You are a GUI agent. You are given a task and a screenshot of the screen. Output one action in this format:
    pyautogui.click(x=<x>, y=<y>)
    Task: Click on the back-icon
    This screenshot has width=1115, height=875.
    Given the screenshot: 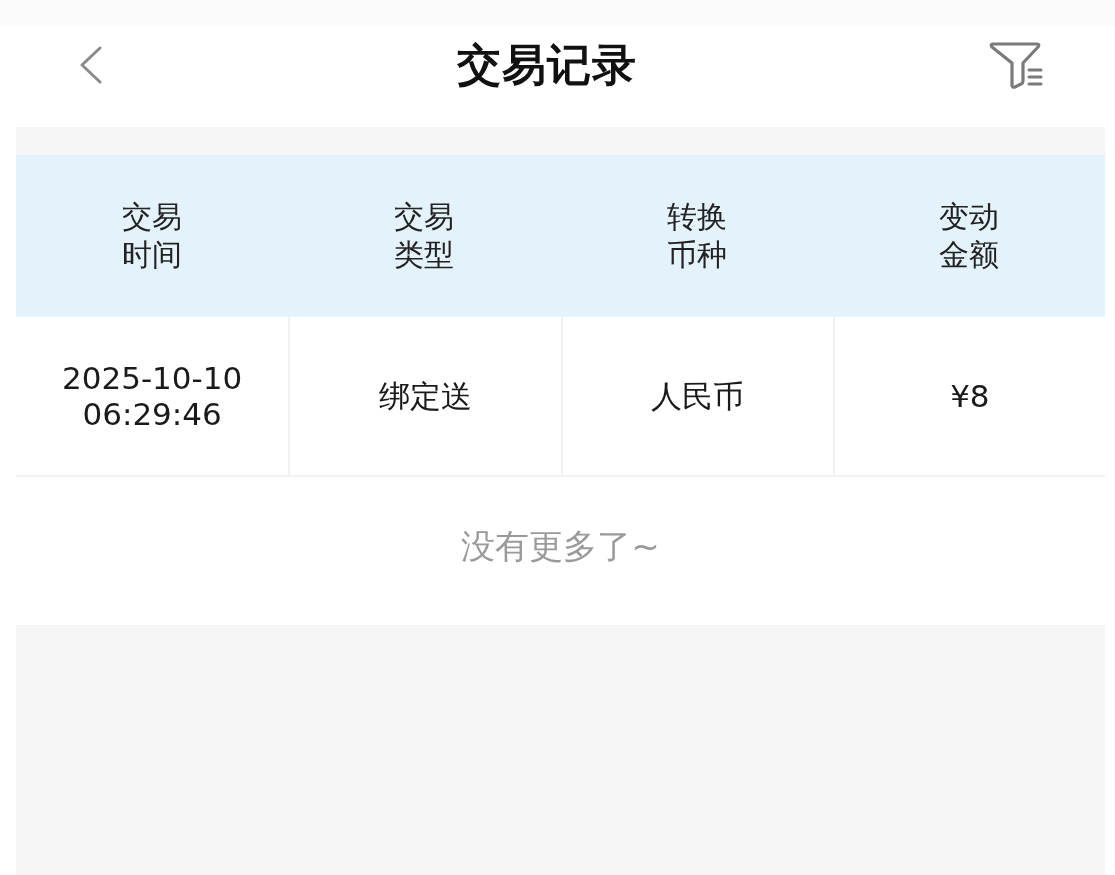 What is the action you would take?
    pyautogui.click(x=91, y=65)
    